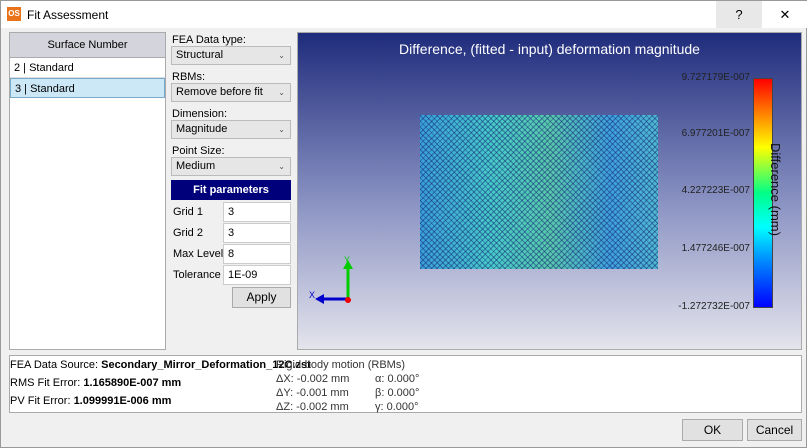 The image size is (807, 448). I want to click on point-size-select: Medium ⌄, so click(231, 166).